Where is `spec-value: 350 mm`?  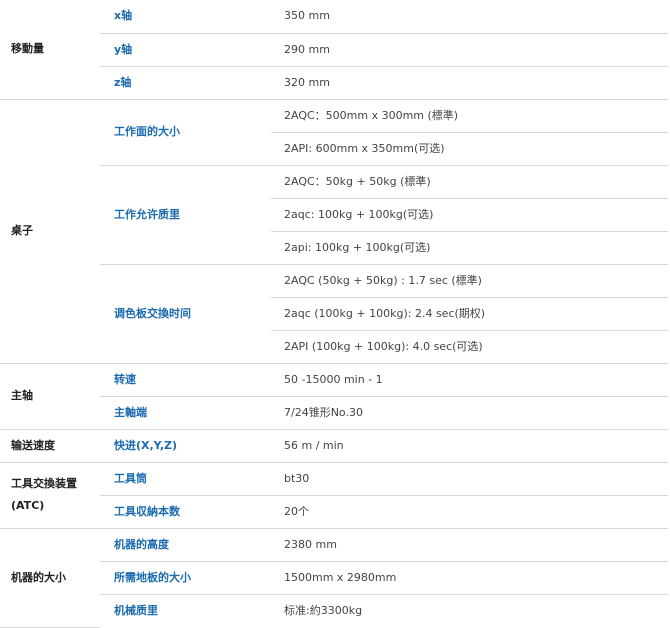 spec-value: 350 mm is located at coordinates (469, 17).